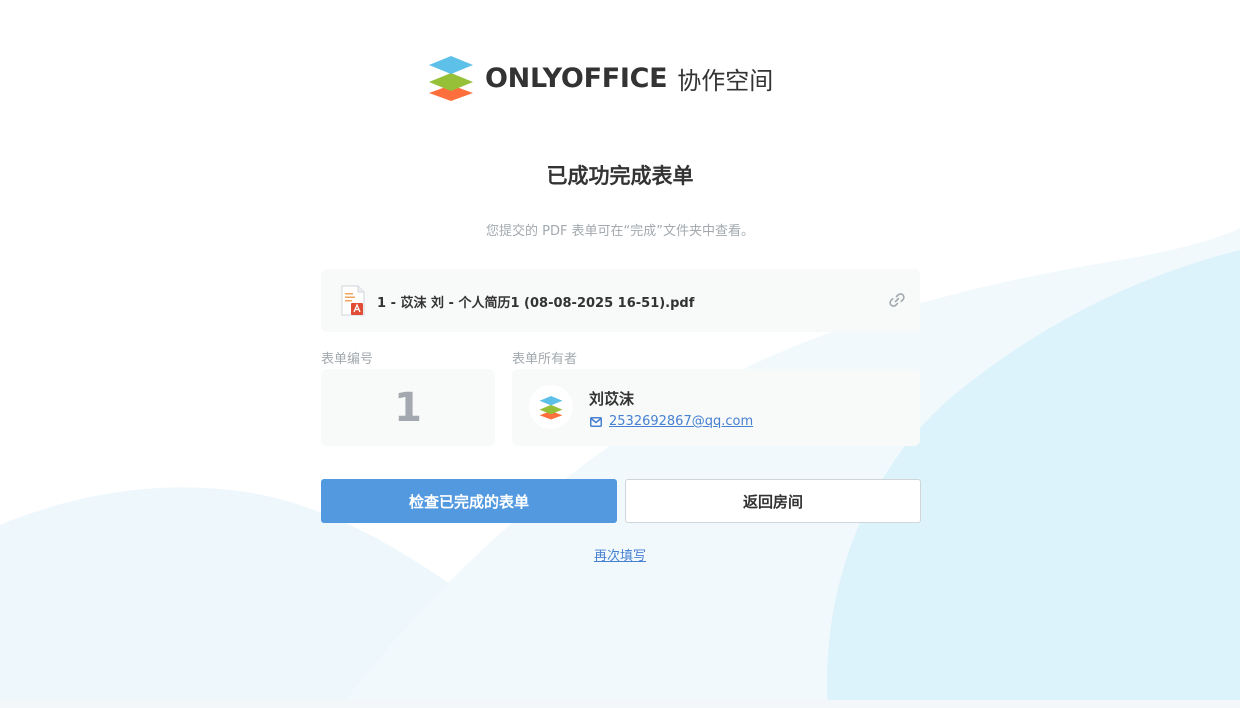 The width and height of the screenshot is (1240, 708). Describe the element at coordinates (612, 399) in the screenshot. I see `owner-name: 刘苡沫` at that location.